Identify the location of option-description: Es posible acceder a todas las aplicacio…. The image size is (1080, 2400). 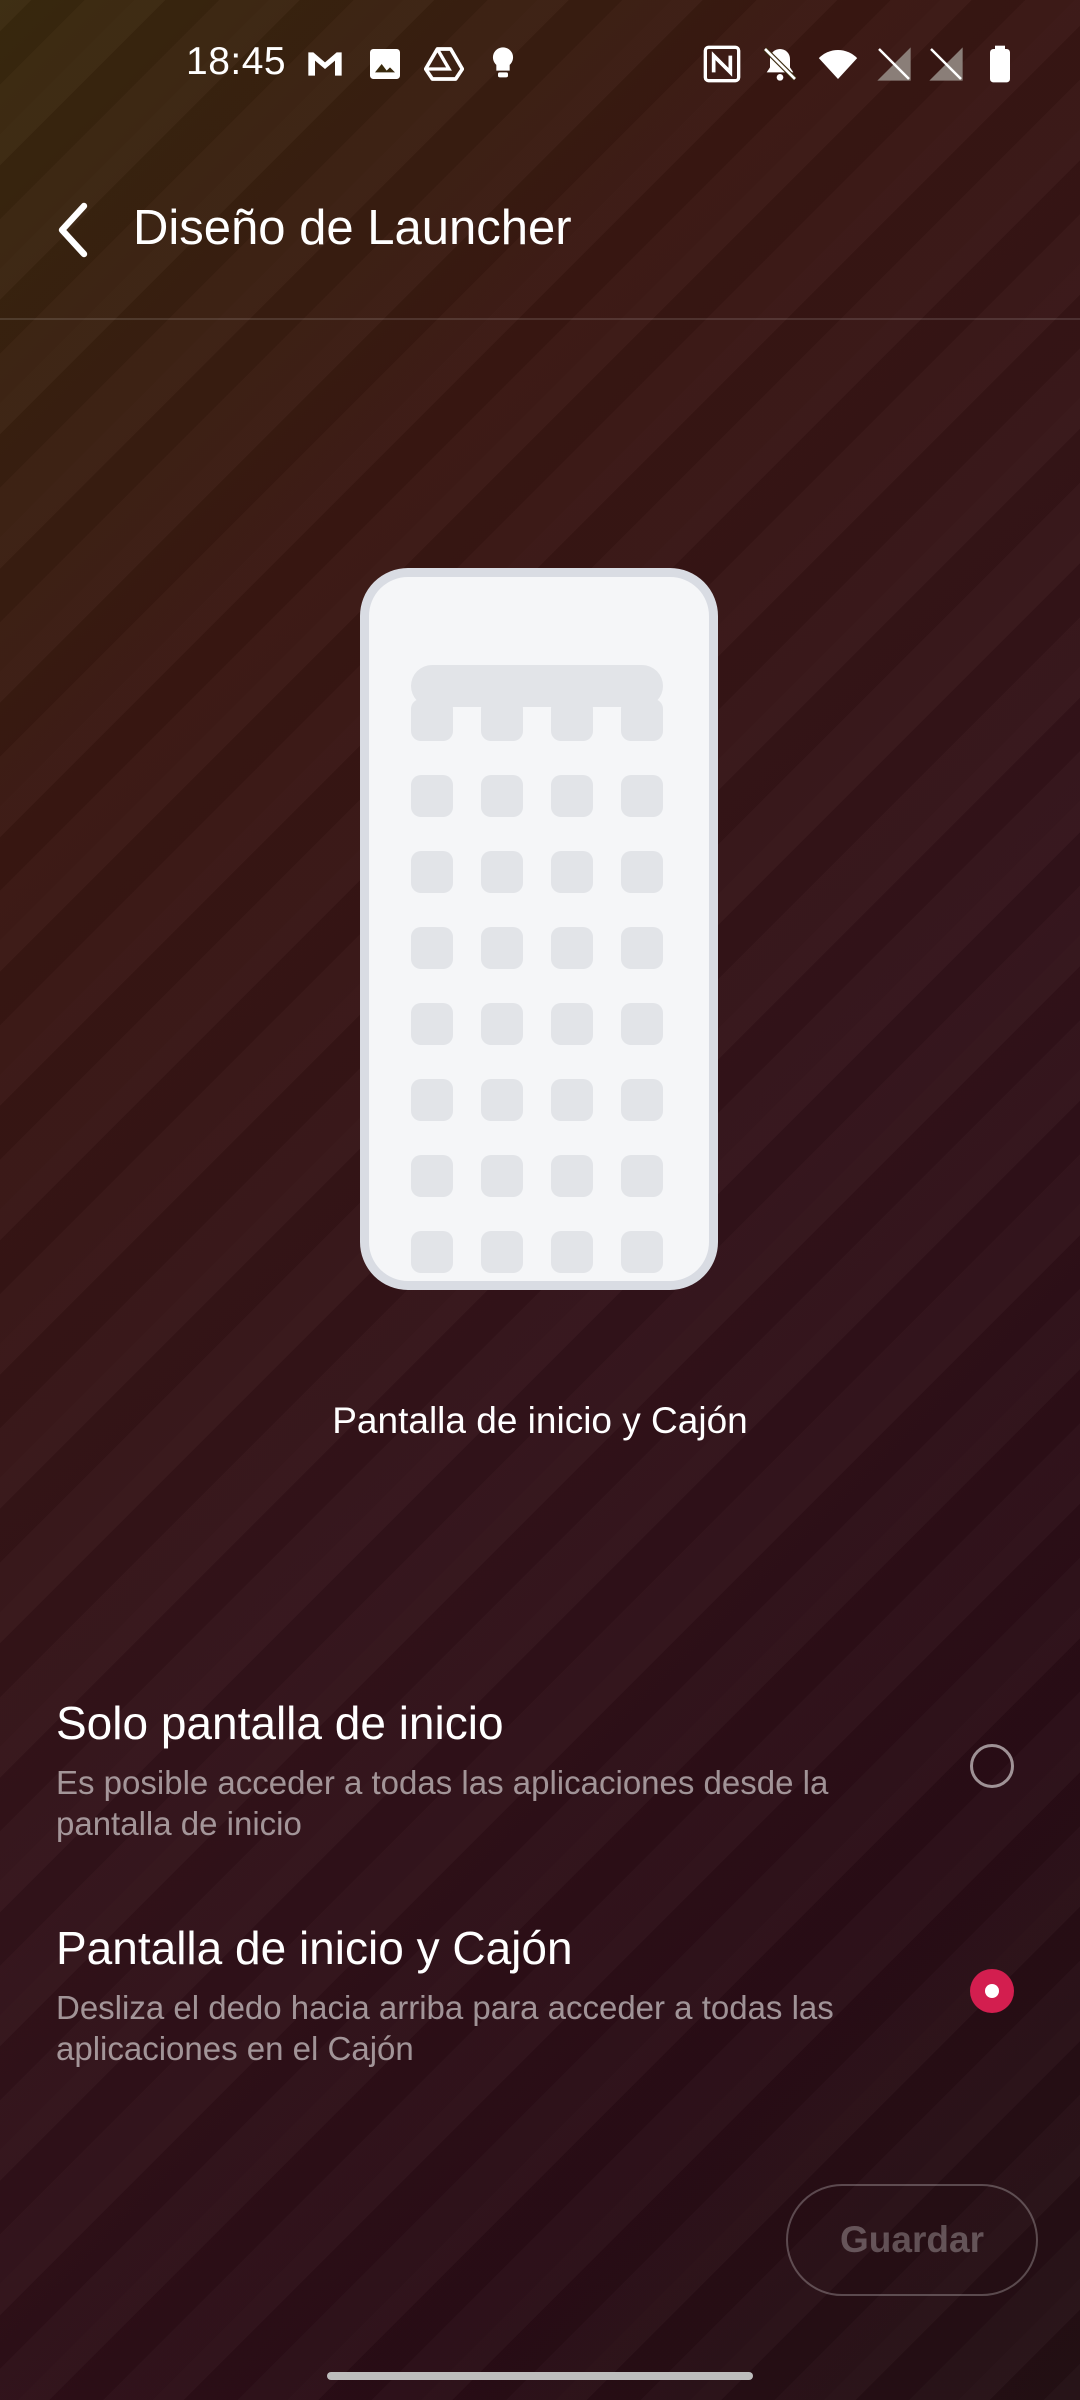
(442, 1803).